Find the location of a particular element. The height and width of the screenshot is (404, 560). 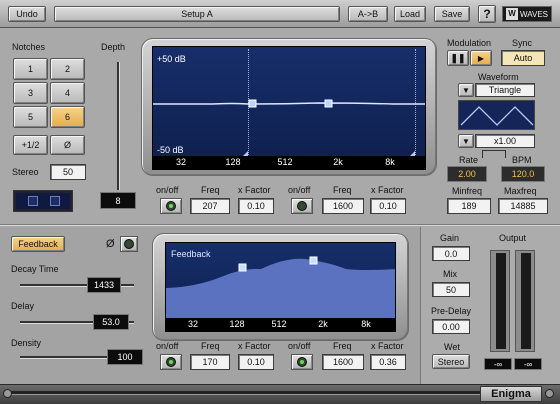

feedback-phase-label: Ø is located at coordinates (110, 244).